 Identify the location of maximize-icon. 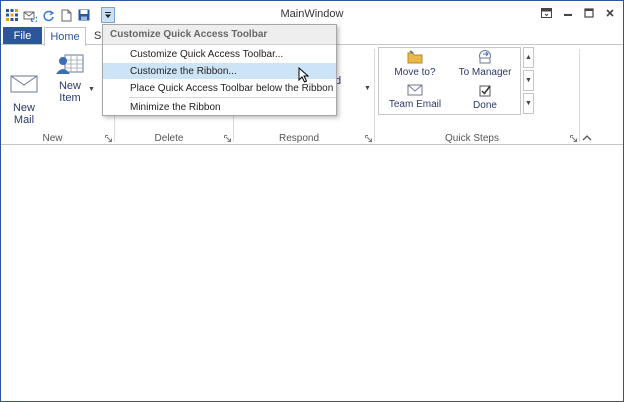
(588, 13).